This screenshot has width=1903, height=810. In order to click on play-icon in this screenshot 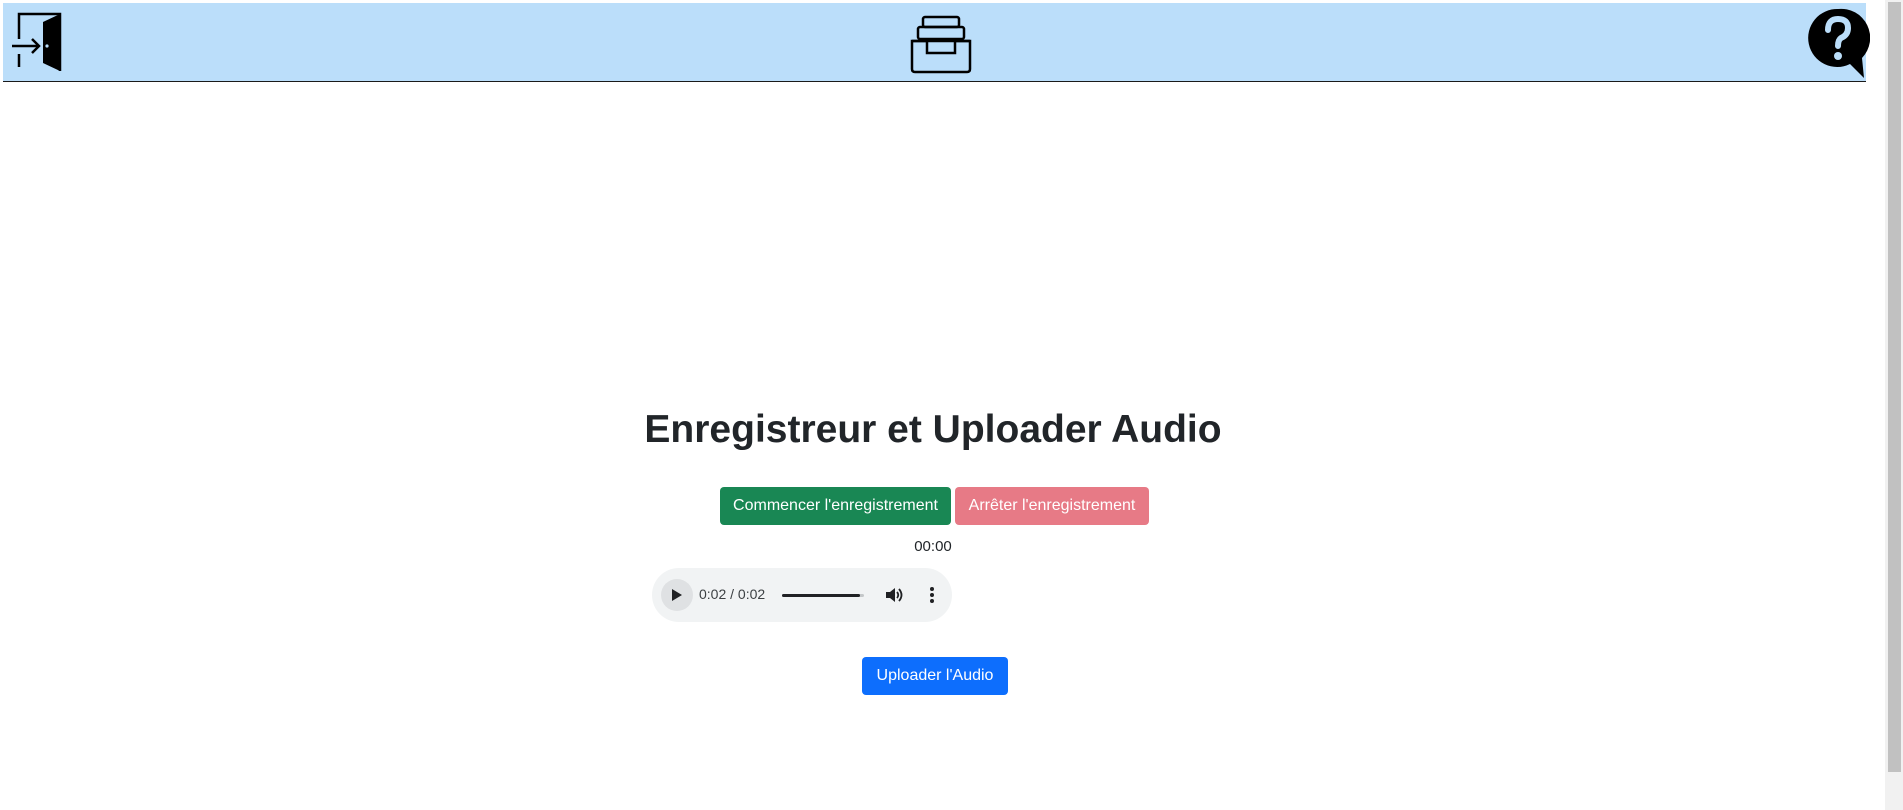, I will do `click(677, 595)`.